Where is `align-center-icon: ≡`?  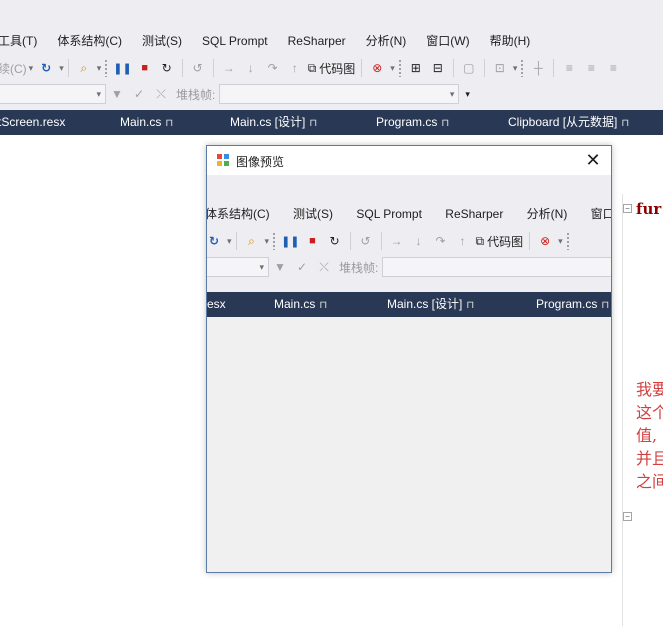
align-center-icon: ≡ is located at coordinates (591, 68).